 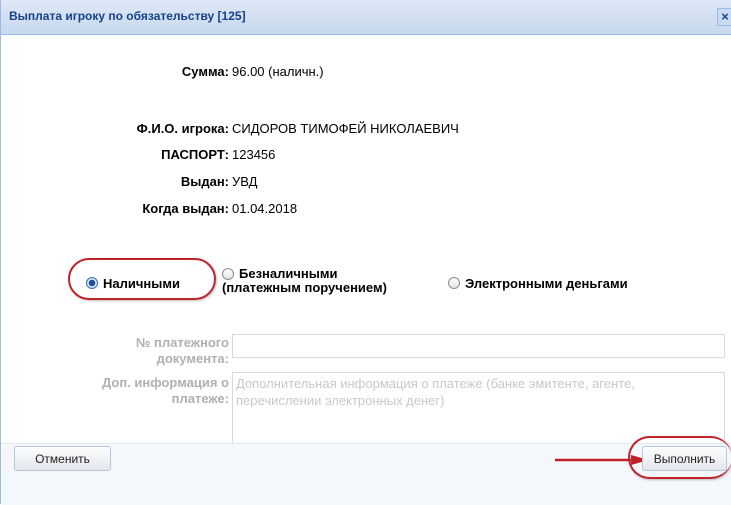 I want to click on info-row-issued-by: Выдан: УВД, so click(x=366, y=184).